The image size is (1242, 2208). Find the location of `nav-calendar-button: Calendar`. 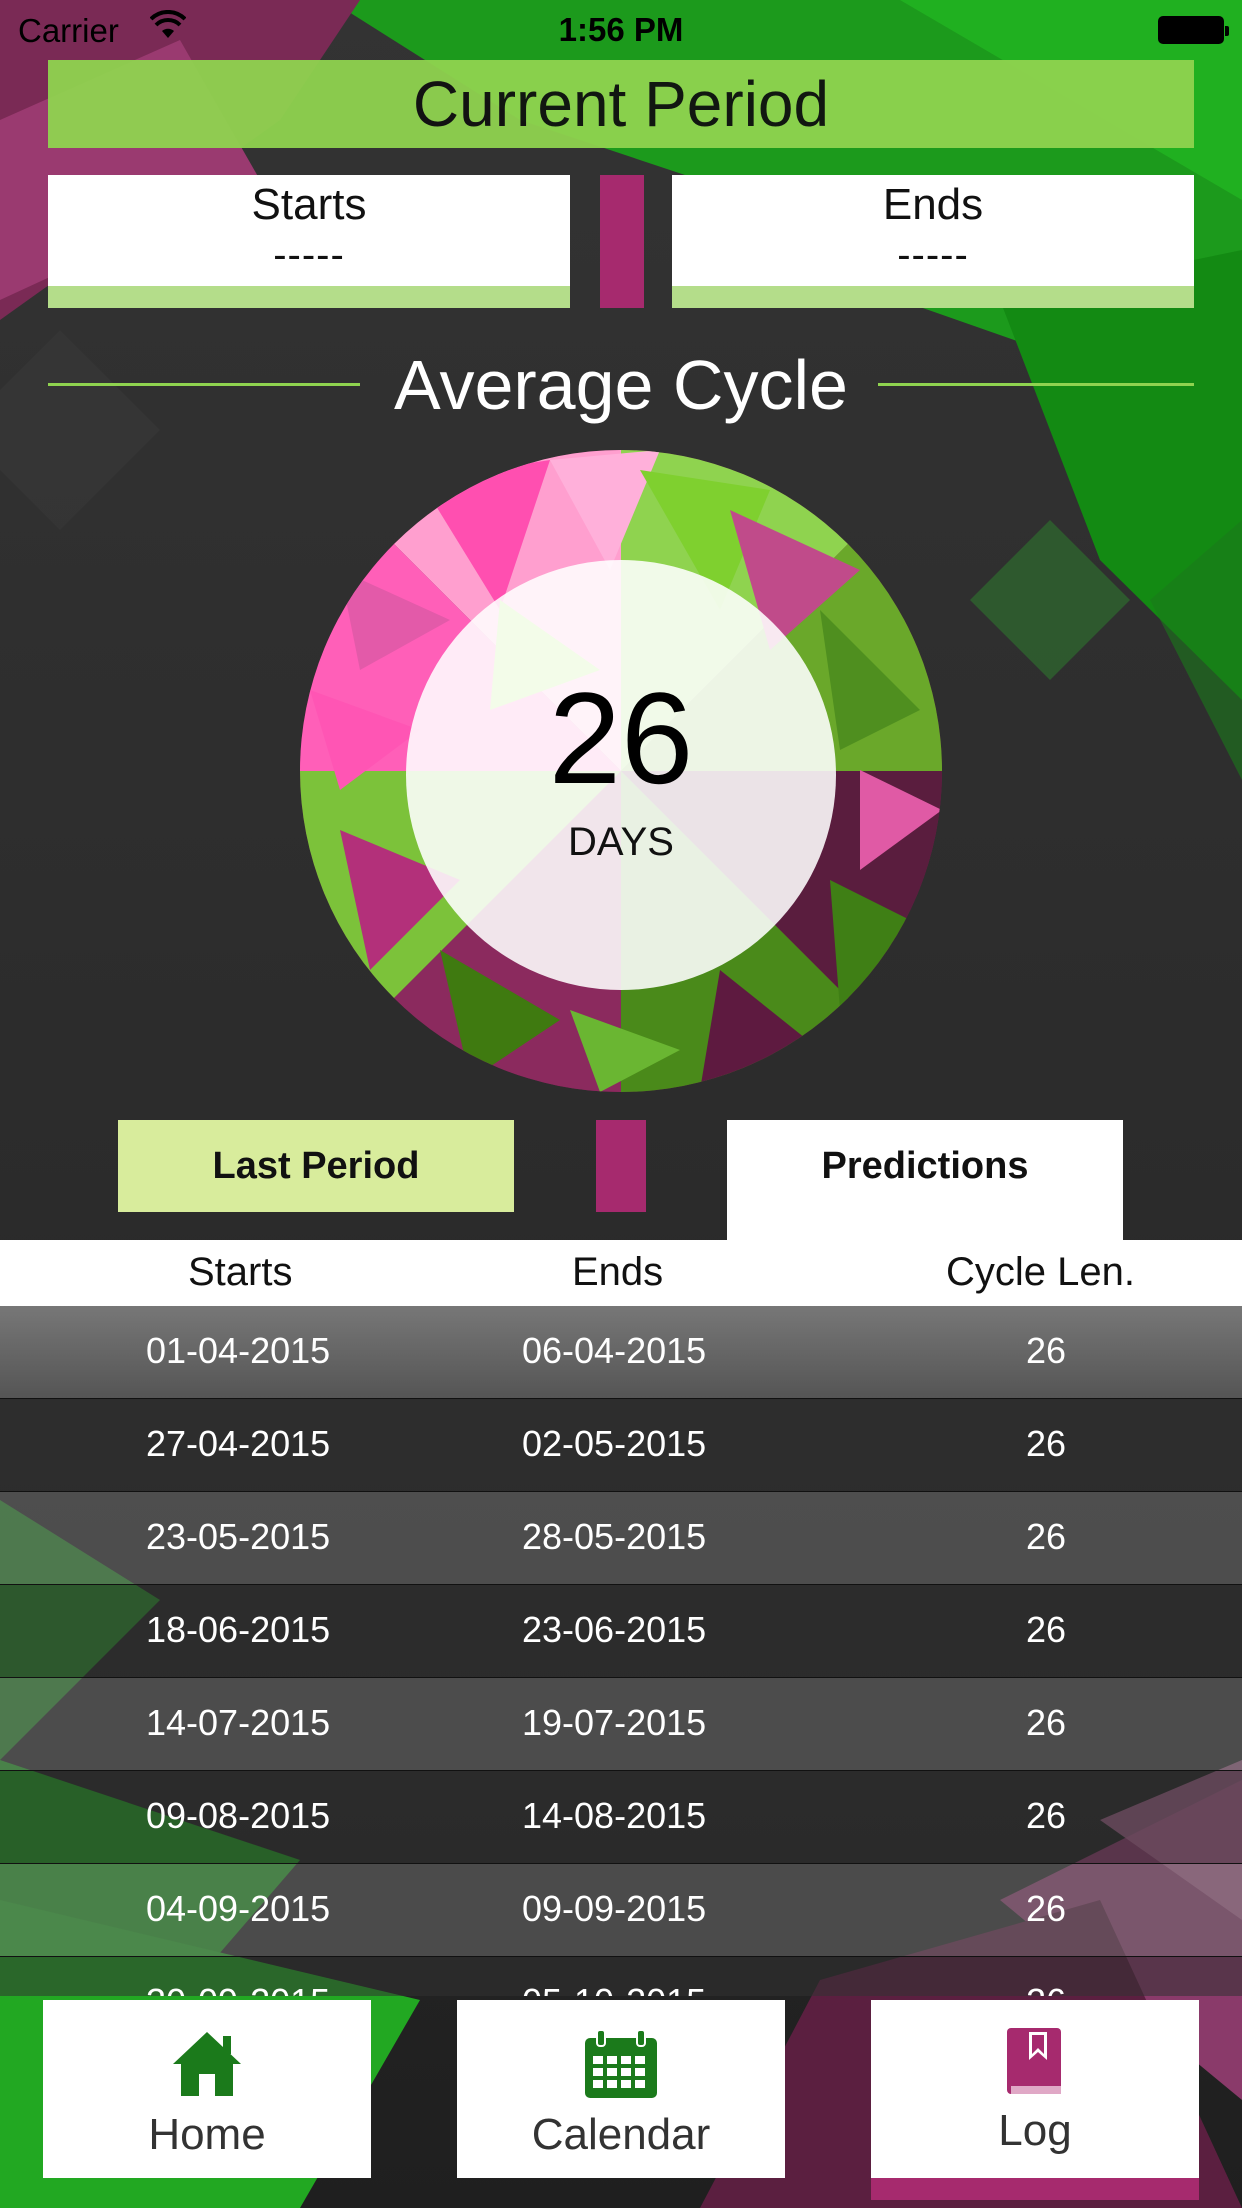

nav-calendar-button: Calendar is located at coordinates (621, 2089).